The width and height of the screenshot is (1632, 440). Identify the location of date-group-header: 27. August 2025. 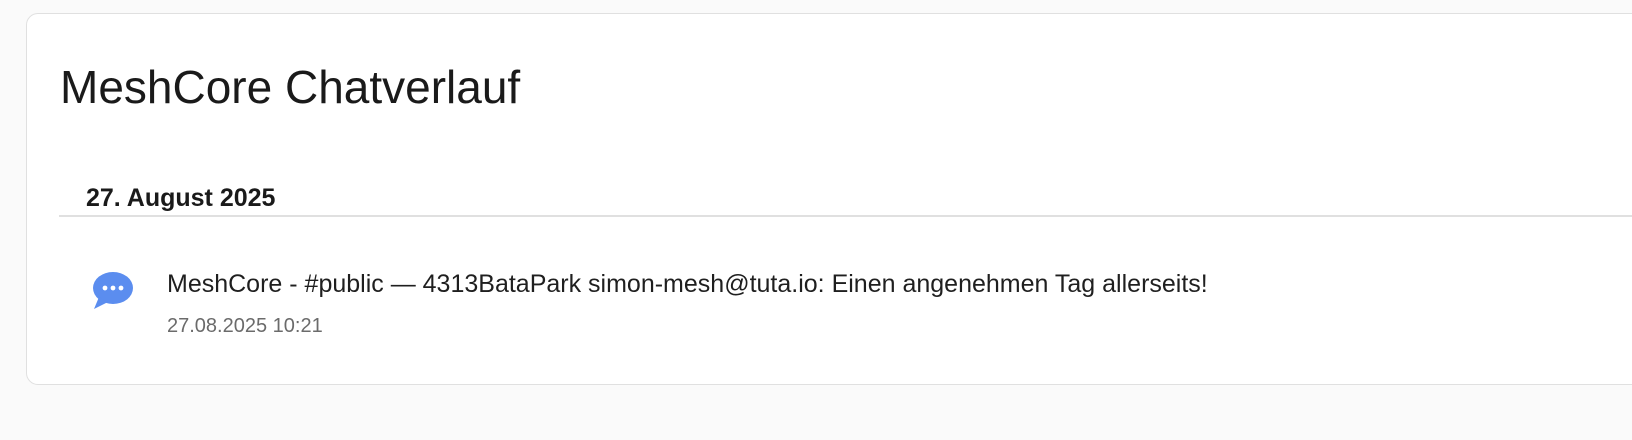
(181, 198).